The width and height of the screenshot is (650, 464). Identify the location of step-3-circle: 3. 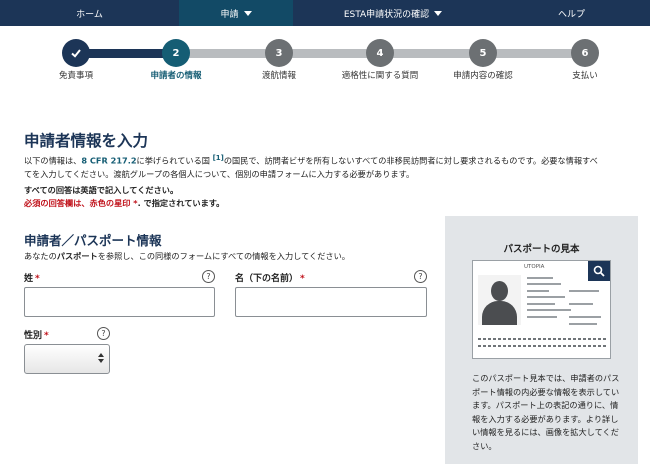
(279, 53).